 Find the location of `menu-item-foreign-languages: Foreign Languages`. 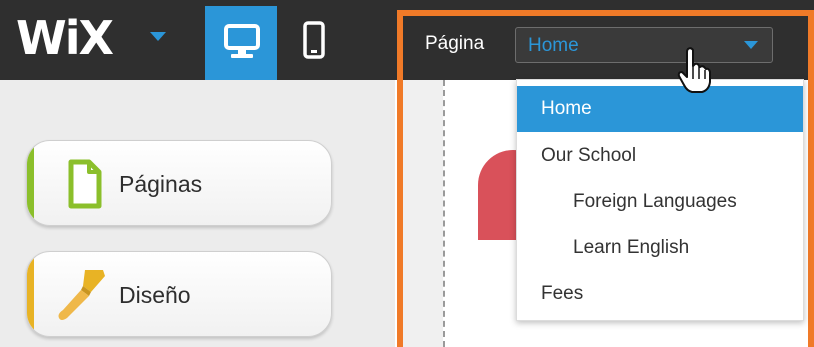

menu-item-foreign-languages: Foreign Languages is located at coordinates (660, 202).